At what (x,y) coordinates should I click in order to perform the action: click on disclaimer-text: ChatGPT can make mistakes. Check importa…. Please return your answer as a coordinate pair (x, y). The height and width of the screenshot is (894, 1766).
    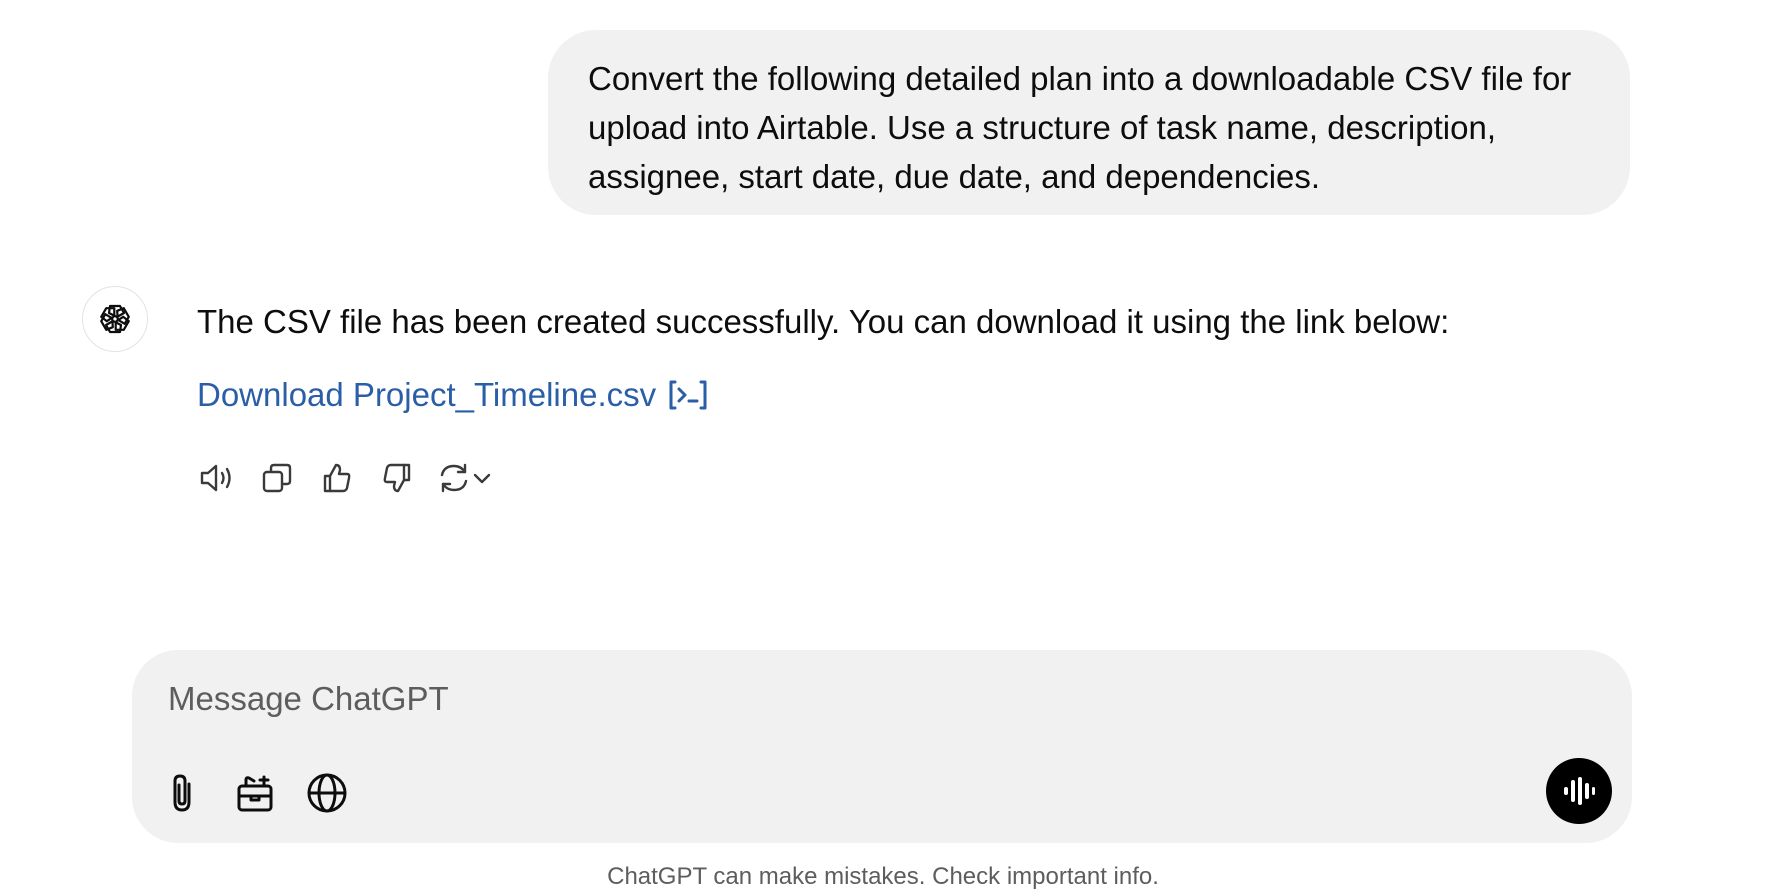
    Looking at the image, I should click on (883, 876).